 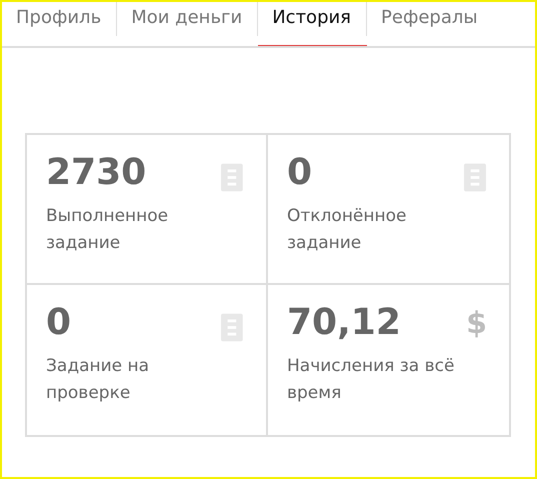 What do you see at coordinates (476, 372) in the screenshot?
I see `dollar-icon: $` at bounding box center [476, 372].